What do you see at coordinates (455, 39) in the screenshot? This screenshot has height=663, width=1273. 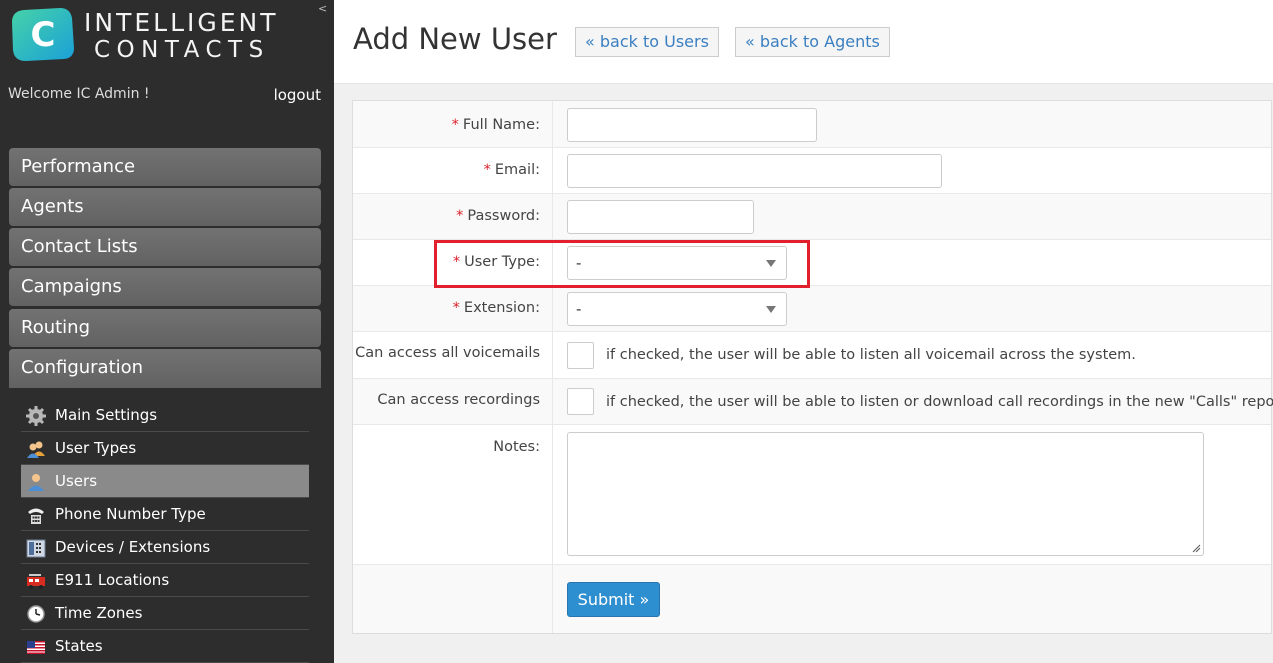 I see `page-title: Add New User` at bounding box center [455, 39].